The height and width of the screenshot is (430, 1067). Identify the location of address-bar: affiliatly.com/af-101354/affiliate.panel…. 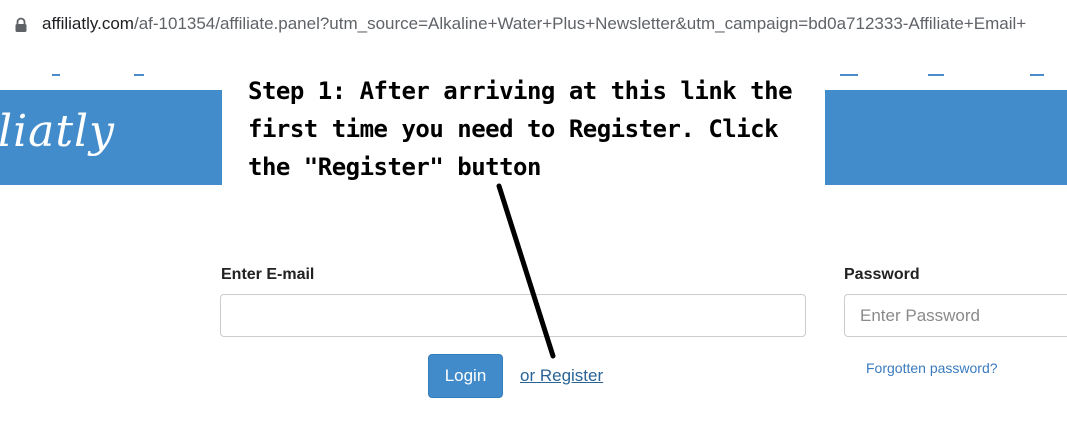
(533, 28).